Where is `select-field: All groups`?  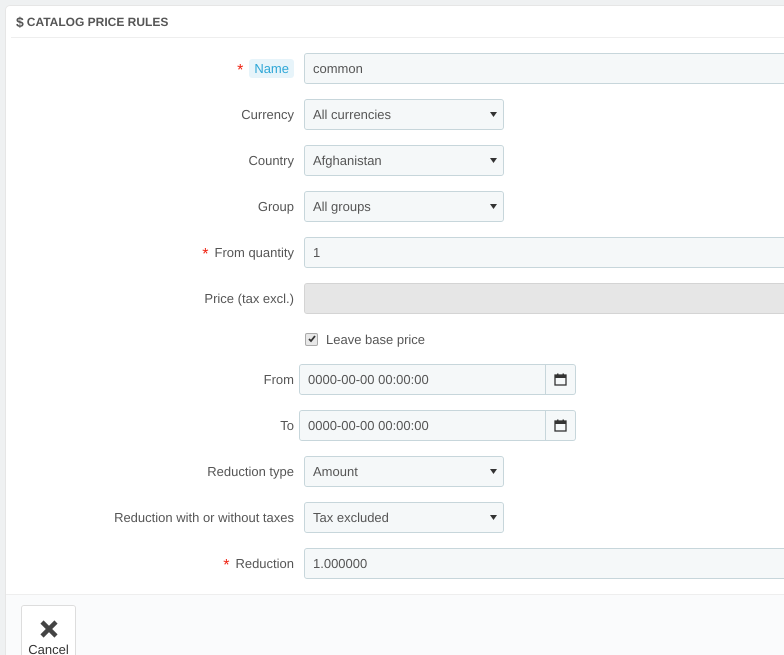 select-field: All groups is located at coordinates (404, 206).